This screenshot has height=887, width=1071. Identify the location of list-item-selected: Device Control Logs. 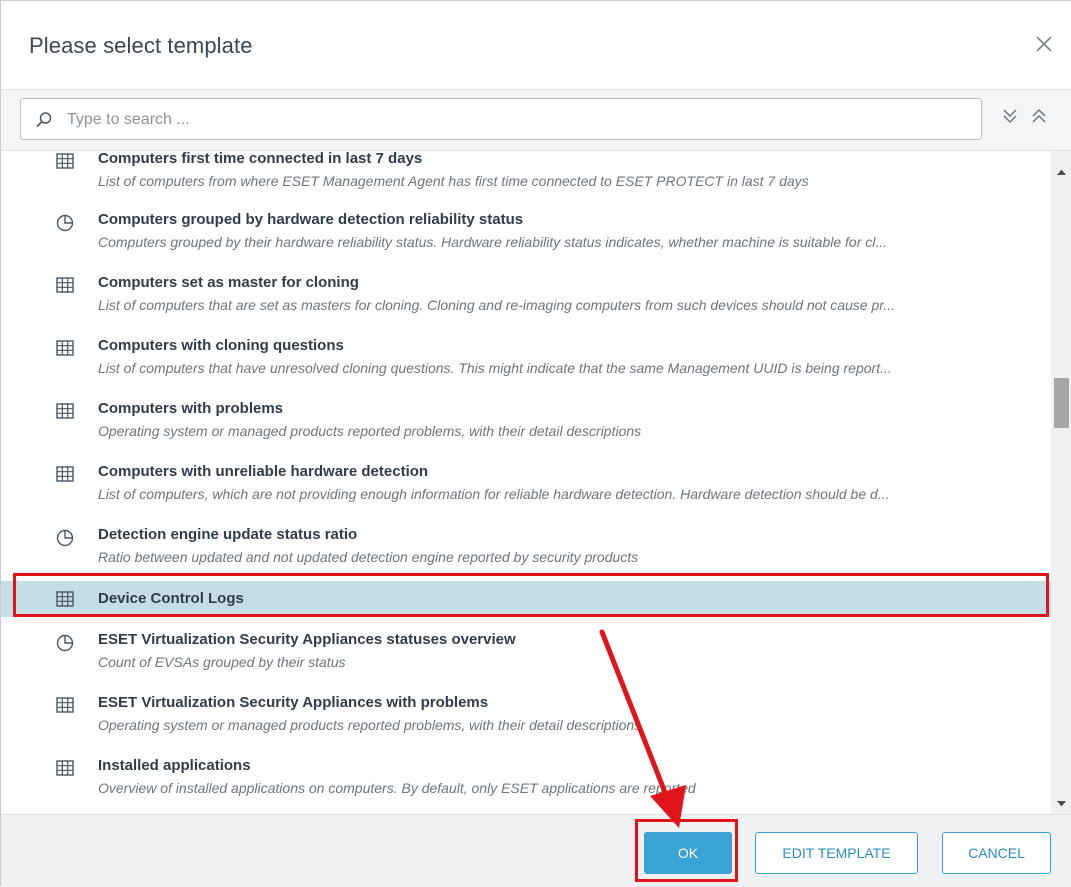
(526, 599).